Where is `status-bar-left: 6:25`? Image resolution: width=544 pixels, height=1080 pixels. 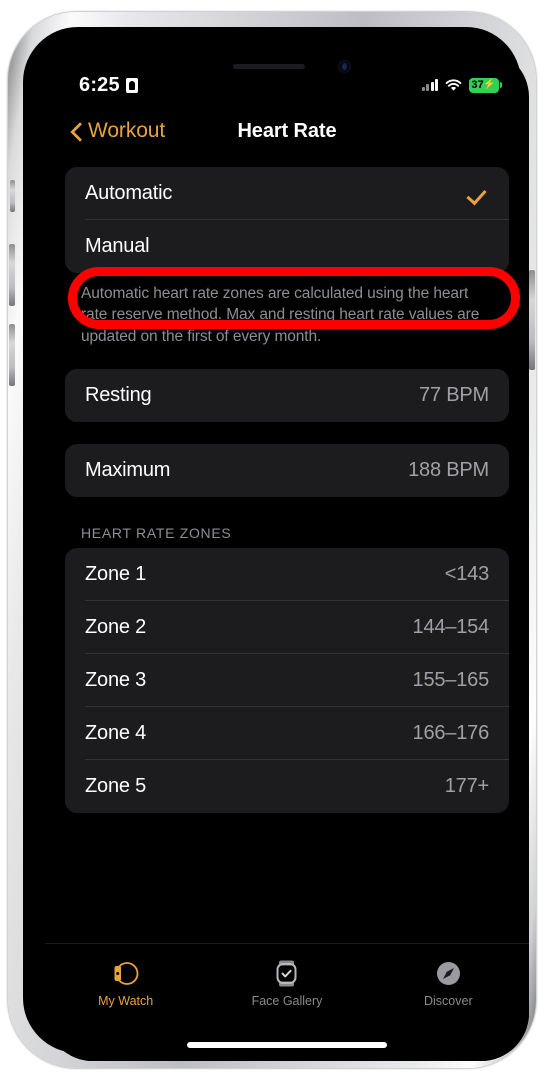 status-bar-left: 6:25 is located at coordinates (108, 85).